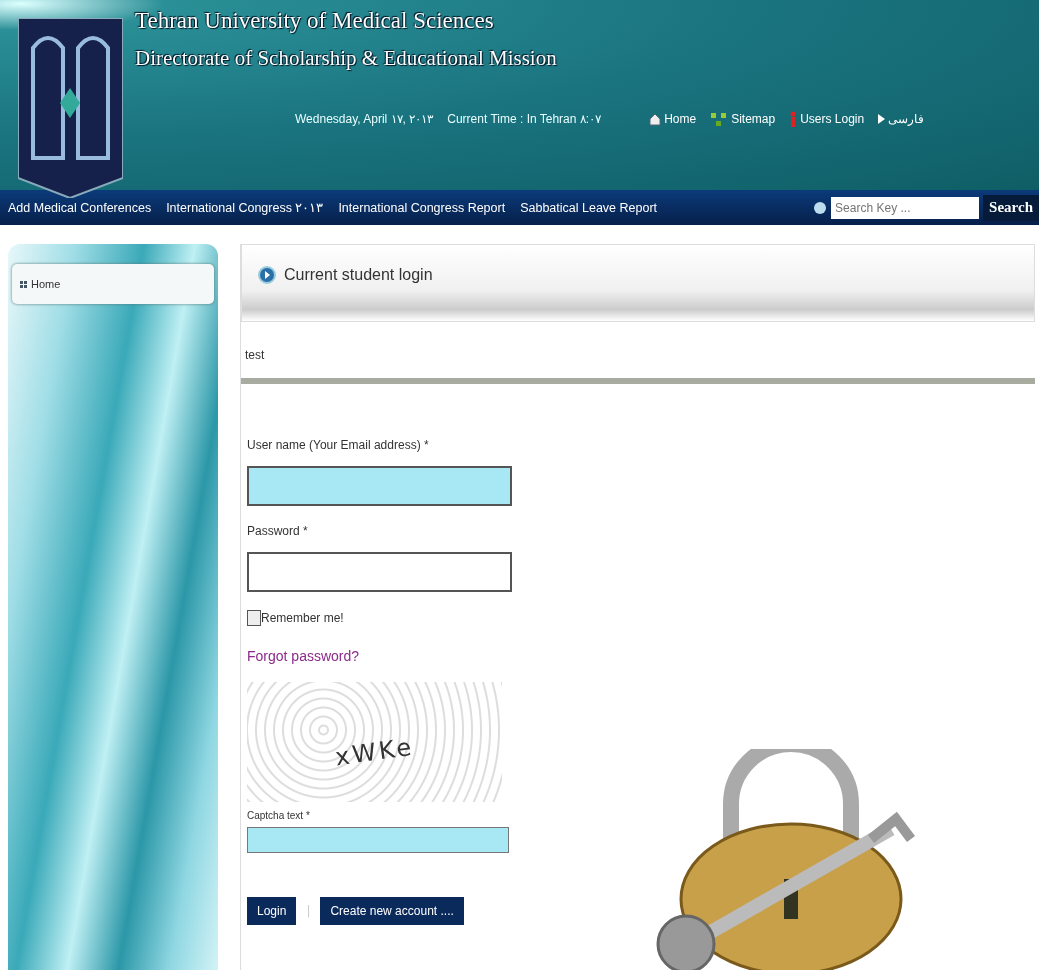  What do you see at coordinates (358, 275) in the screenshot?
I see `panel-title: Current student login` at bounding box center [358, 275].